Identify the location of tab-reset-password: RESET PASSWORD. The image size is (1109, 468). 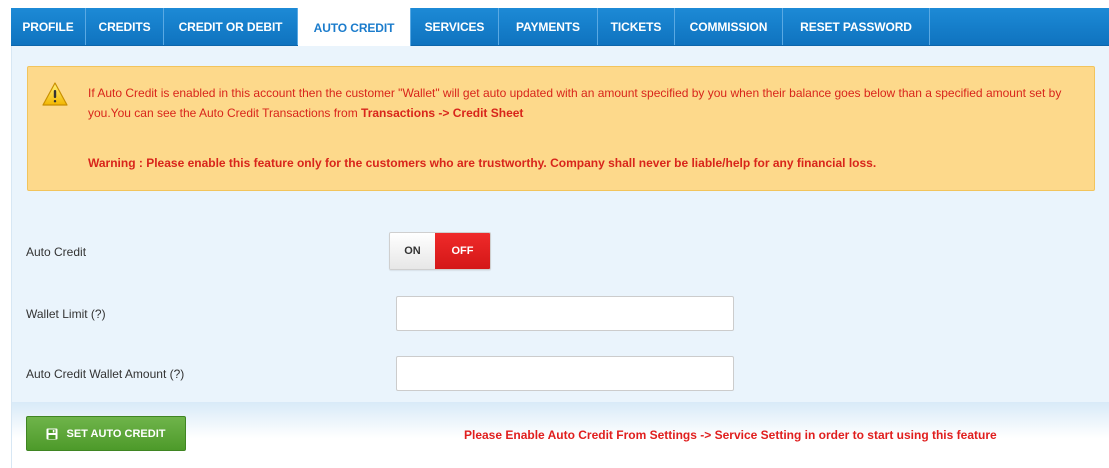
(856, 26).